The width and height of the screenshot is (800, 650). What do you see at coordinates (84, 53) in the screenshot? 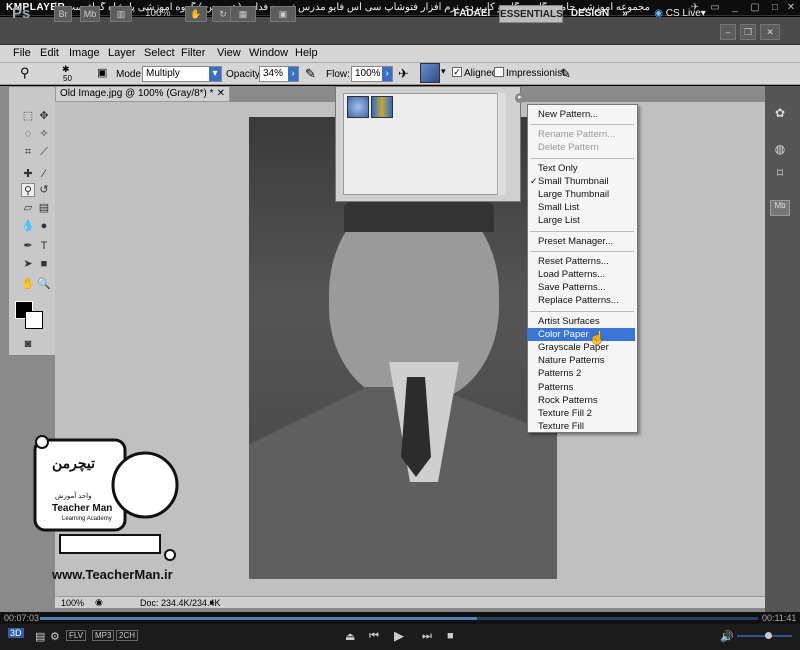
I see `menu-image: Image` at bounding box center [84, 53].